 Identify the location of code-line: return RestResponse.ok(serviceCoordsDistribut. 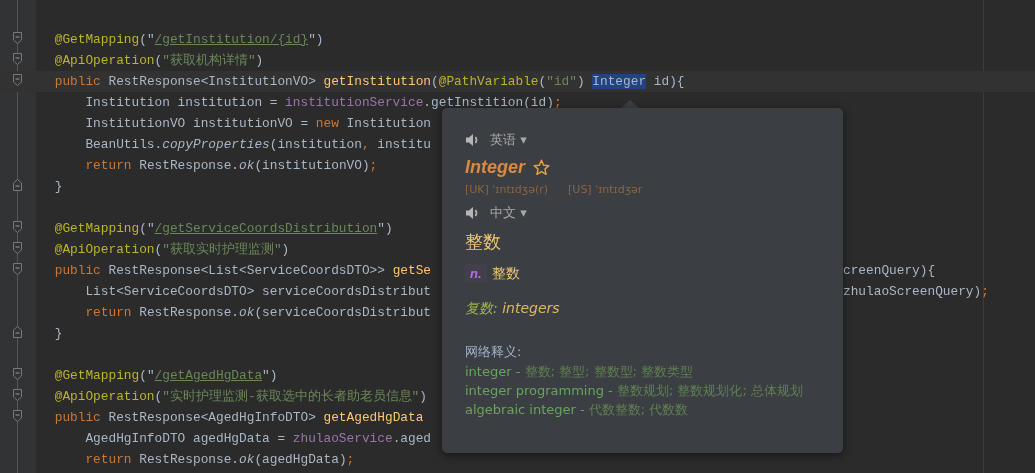
(258, 312).